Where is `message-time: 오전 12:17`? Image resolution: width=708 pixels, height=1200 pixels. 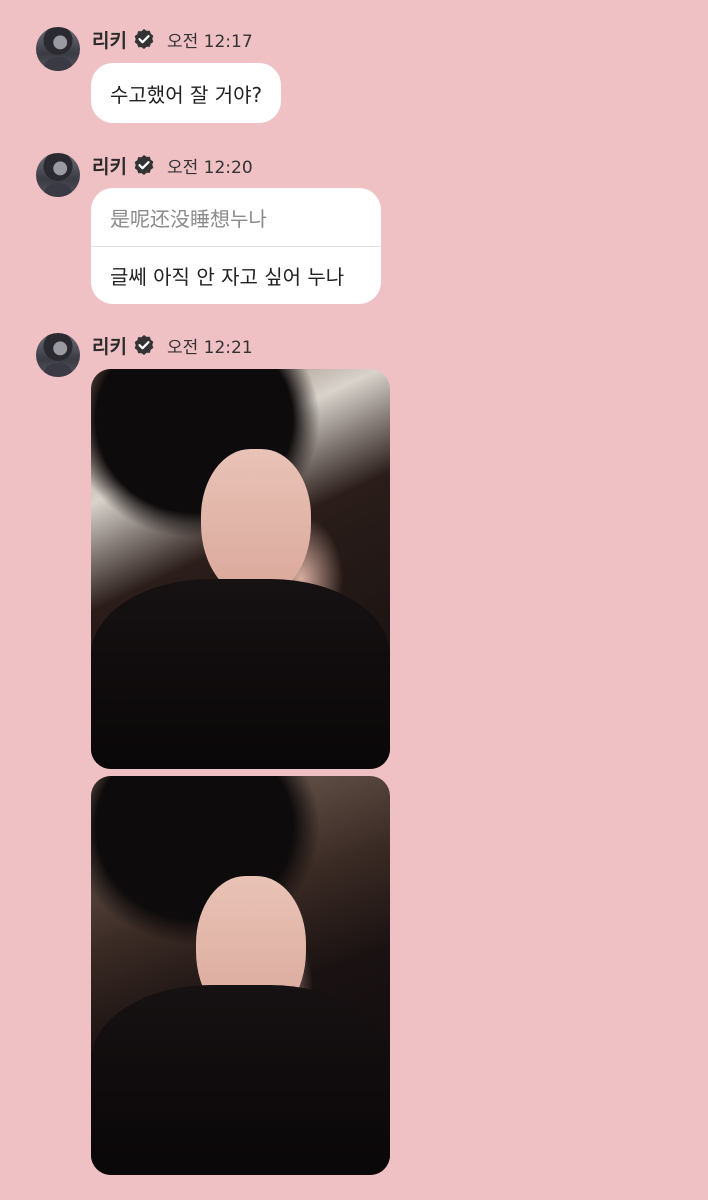
message-time: 오전 12:17 is located at coordinates (209, 41).